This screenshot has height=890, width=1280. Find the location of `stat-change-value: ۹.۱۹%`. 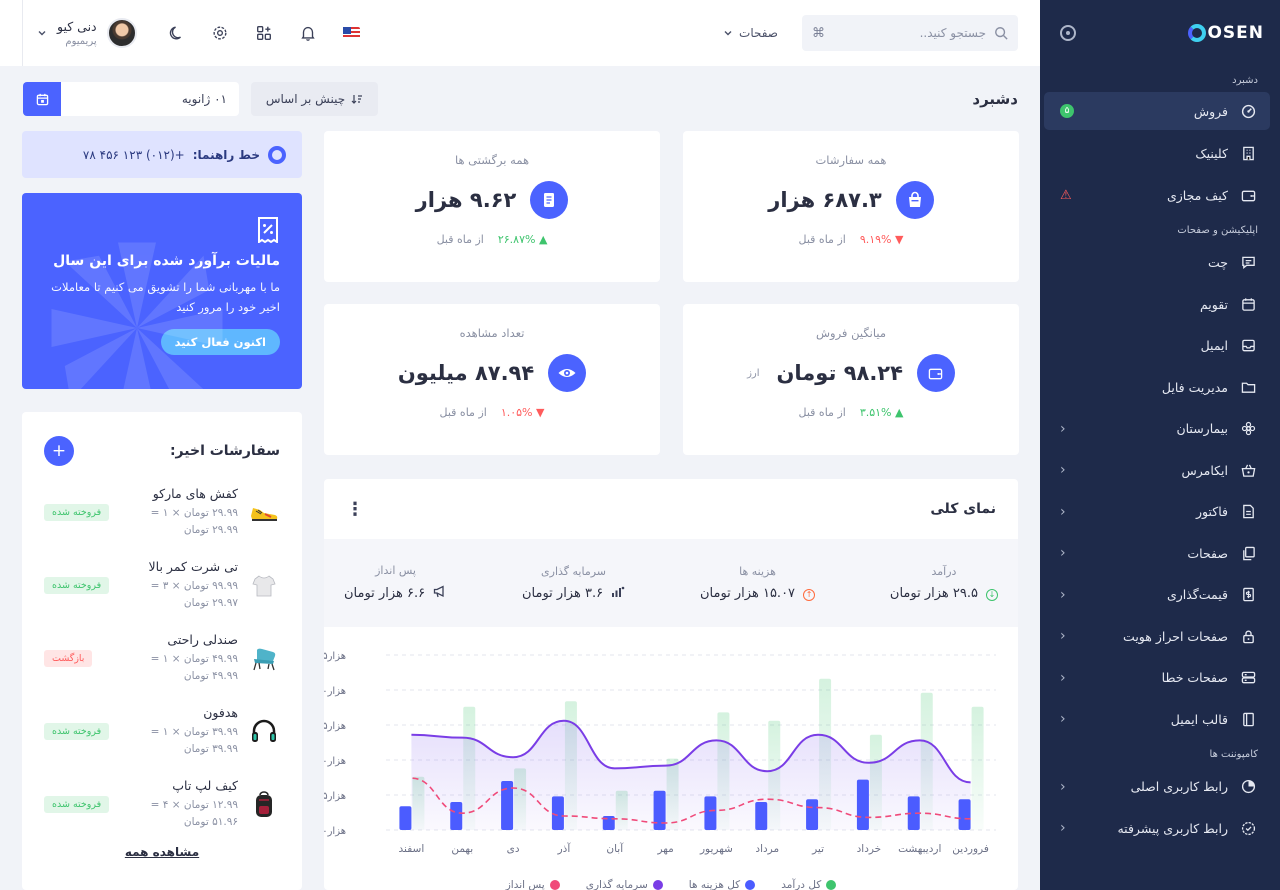

stat-change-value: ۹.۱۹% is located at coordinates (875, 239).